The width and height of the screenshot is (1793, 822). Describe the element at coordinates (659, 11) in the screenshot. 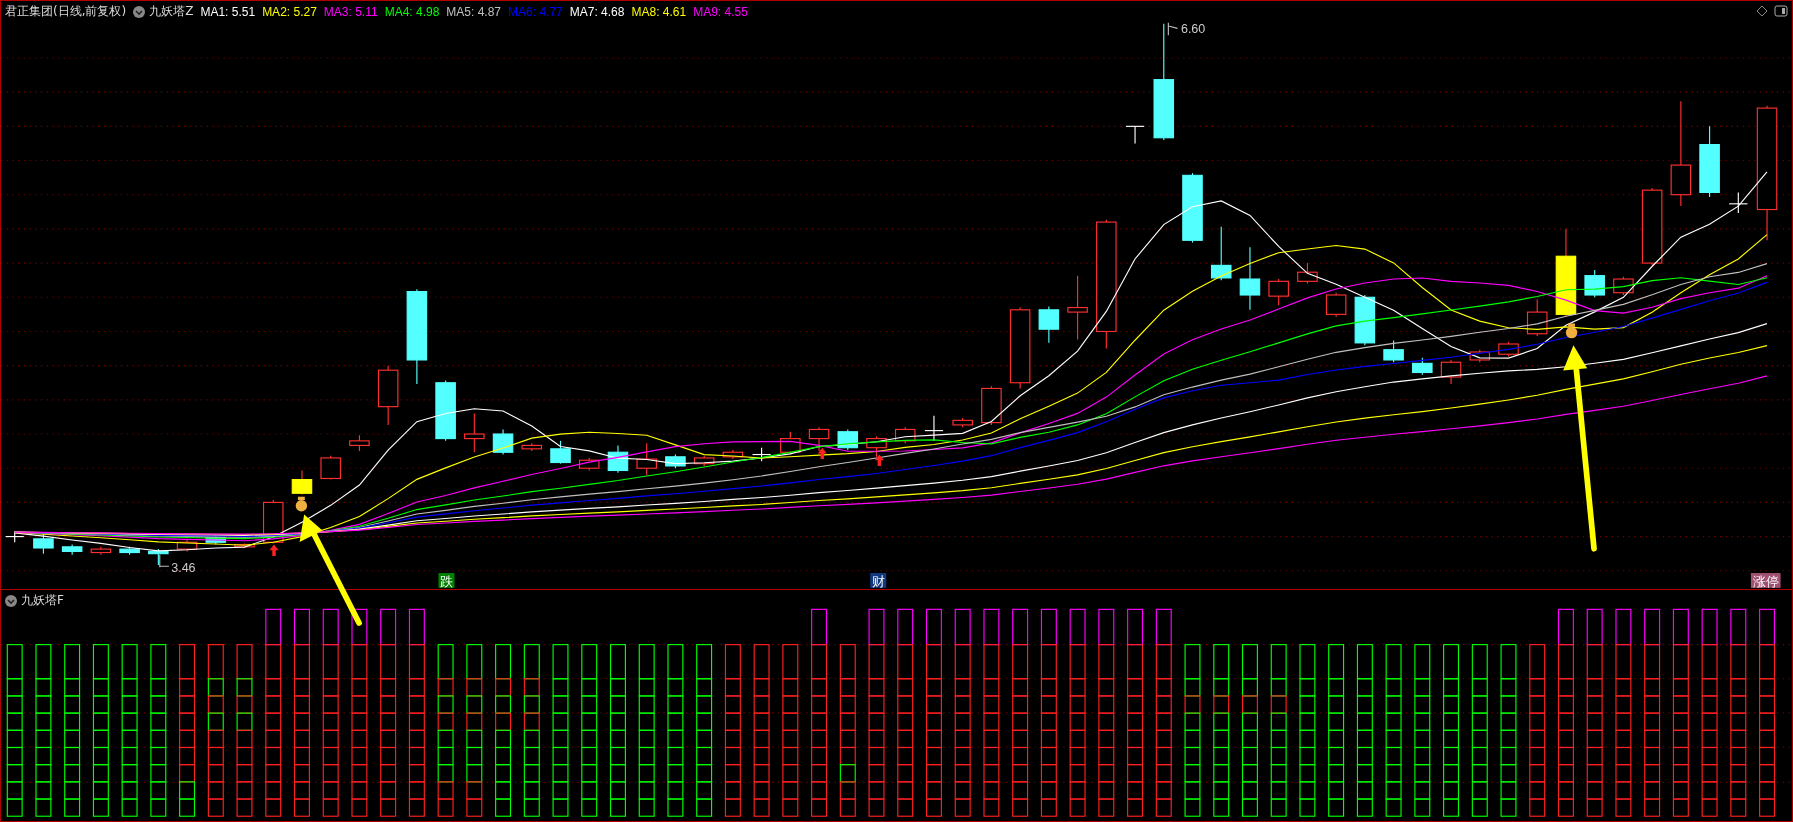

I see `moving-average-value: MA8: 4.61` at that location.